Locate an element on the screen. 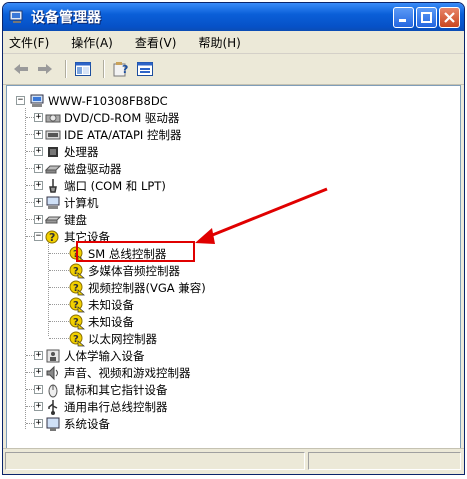 This screenshot has width=467, height=479. tree-item-label: IDE ATA/ATAPI 控制器 is located at coordinates (123, 134).